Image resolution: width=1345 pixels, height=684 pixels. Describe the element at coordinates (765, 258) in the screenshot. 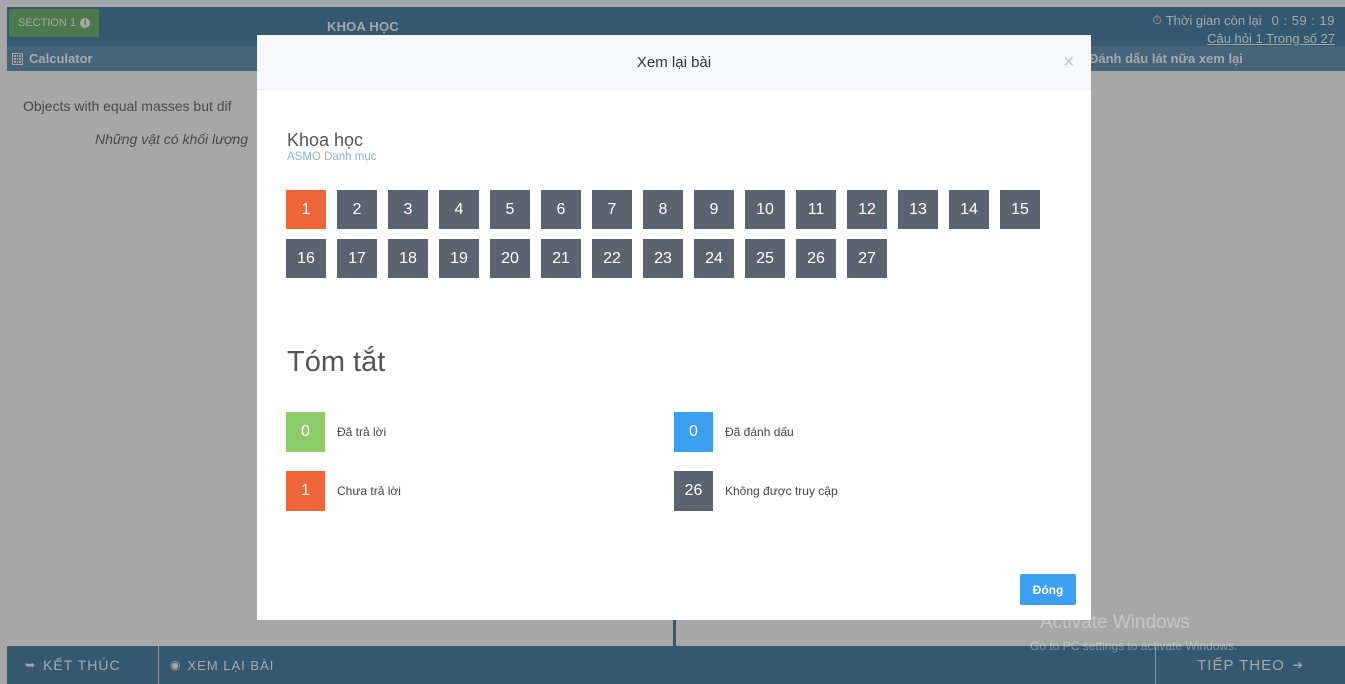

I see `question-number-button: 25` at that location.